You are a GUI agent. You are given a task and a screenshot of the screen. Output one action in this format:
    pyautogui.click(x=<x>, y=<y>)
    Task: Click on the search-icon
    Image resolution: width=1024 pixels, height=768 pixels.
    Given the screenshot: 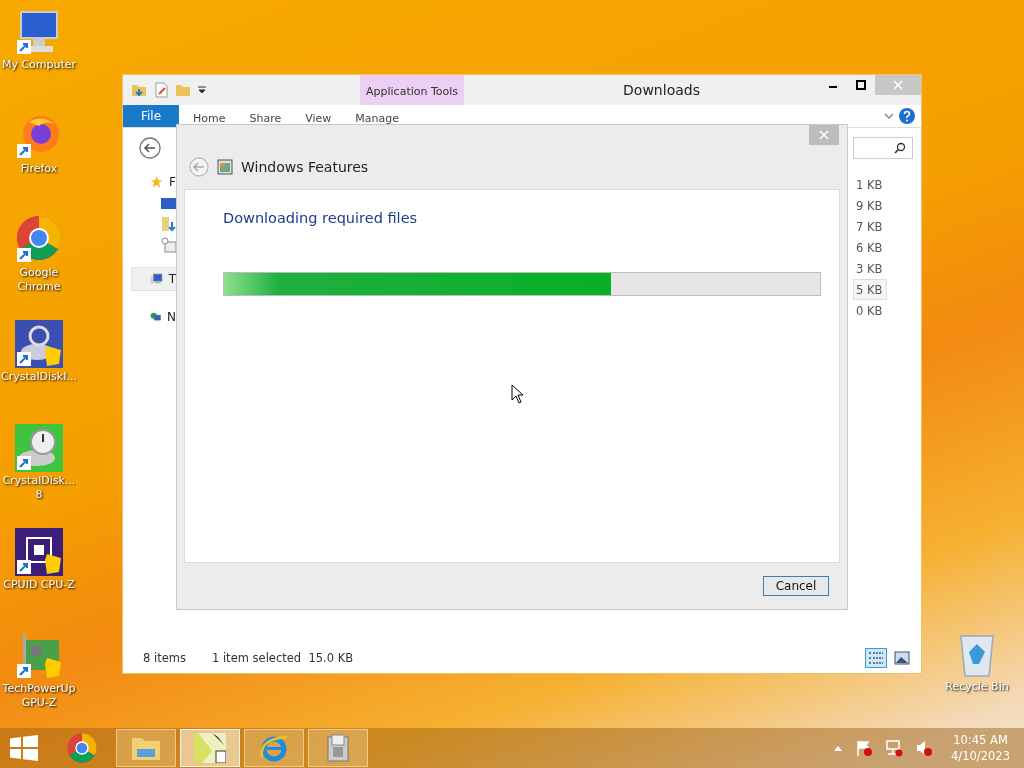 What is the action you would take?
    pyautogui.click(x=900, y=148)
    